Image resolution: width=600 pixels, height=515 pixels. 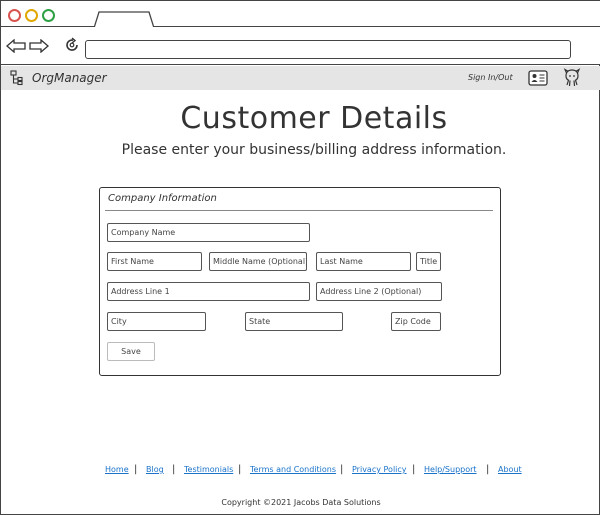 I want to click on zip-code-input: Zip Code, so click(x=416, y=321).